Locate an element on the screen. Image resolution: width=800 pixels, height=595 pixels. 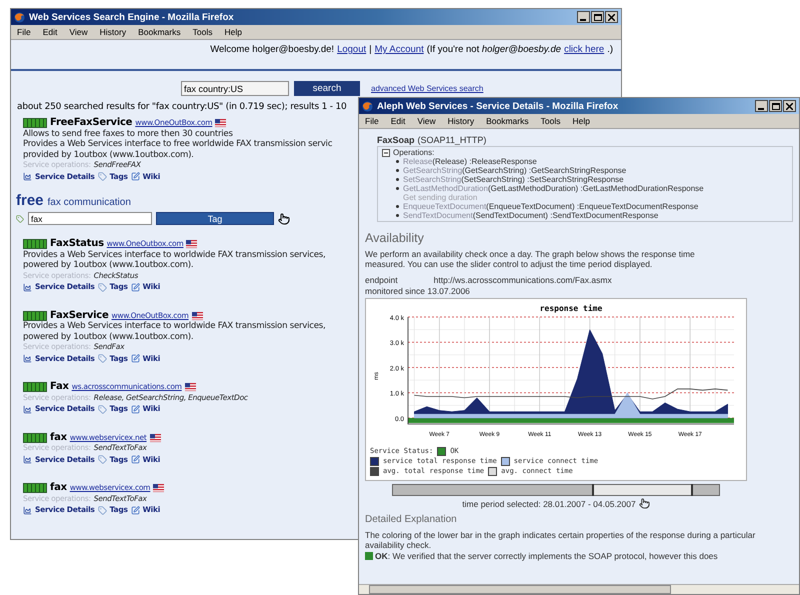
operation-args: (SendTextDocument) is located at coordinates (510, 215).